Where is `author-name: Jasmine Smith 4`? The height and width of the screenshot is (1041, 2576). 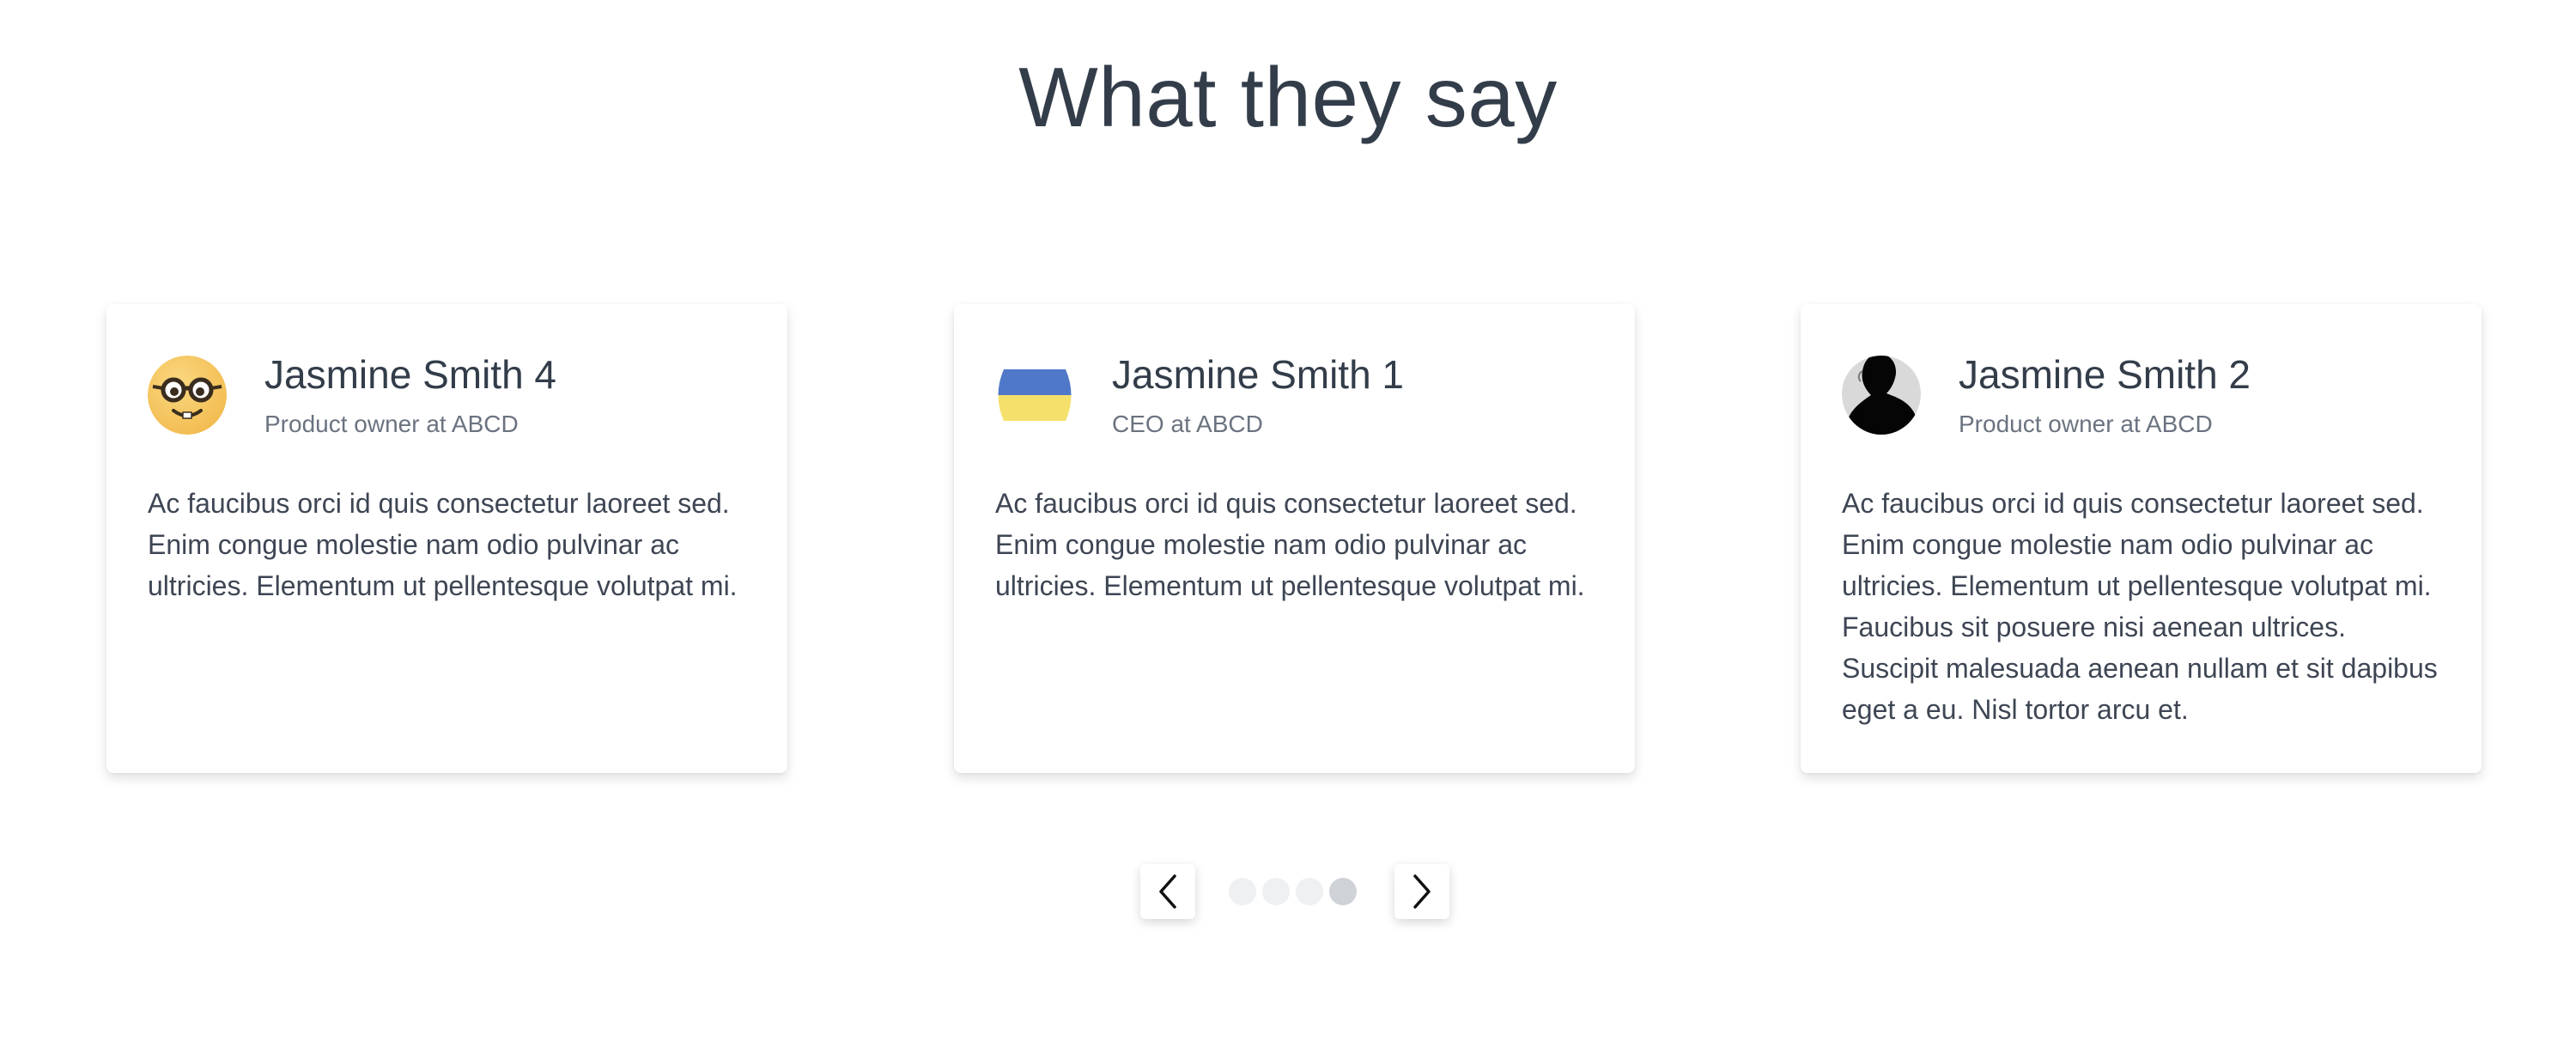
author-name: Jasmine Smith 4 is located at coordinates (410, 374).